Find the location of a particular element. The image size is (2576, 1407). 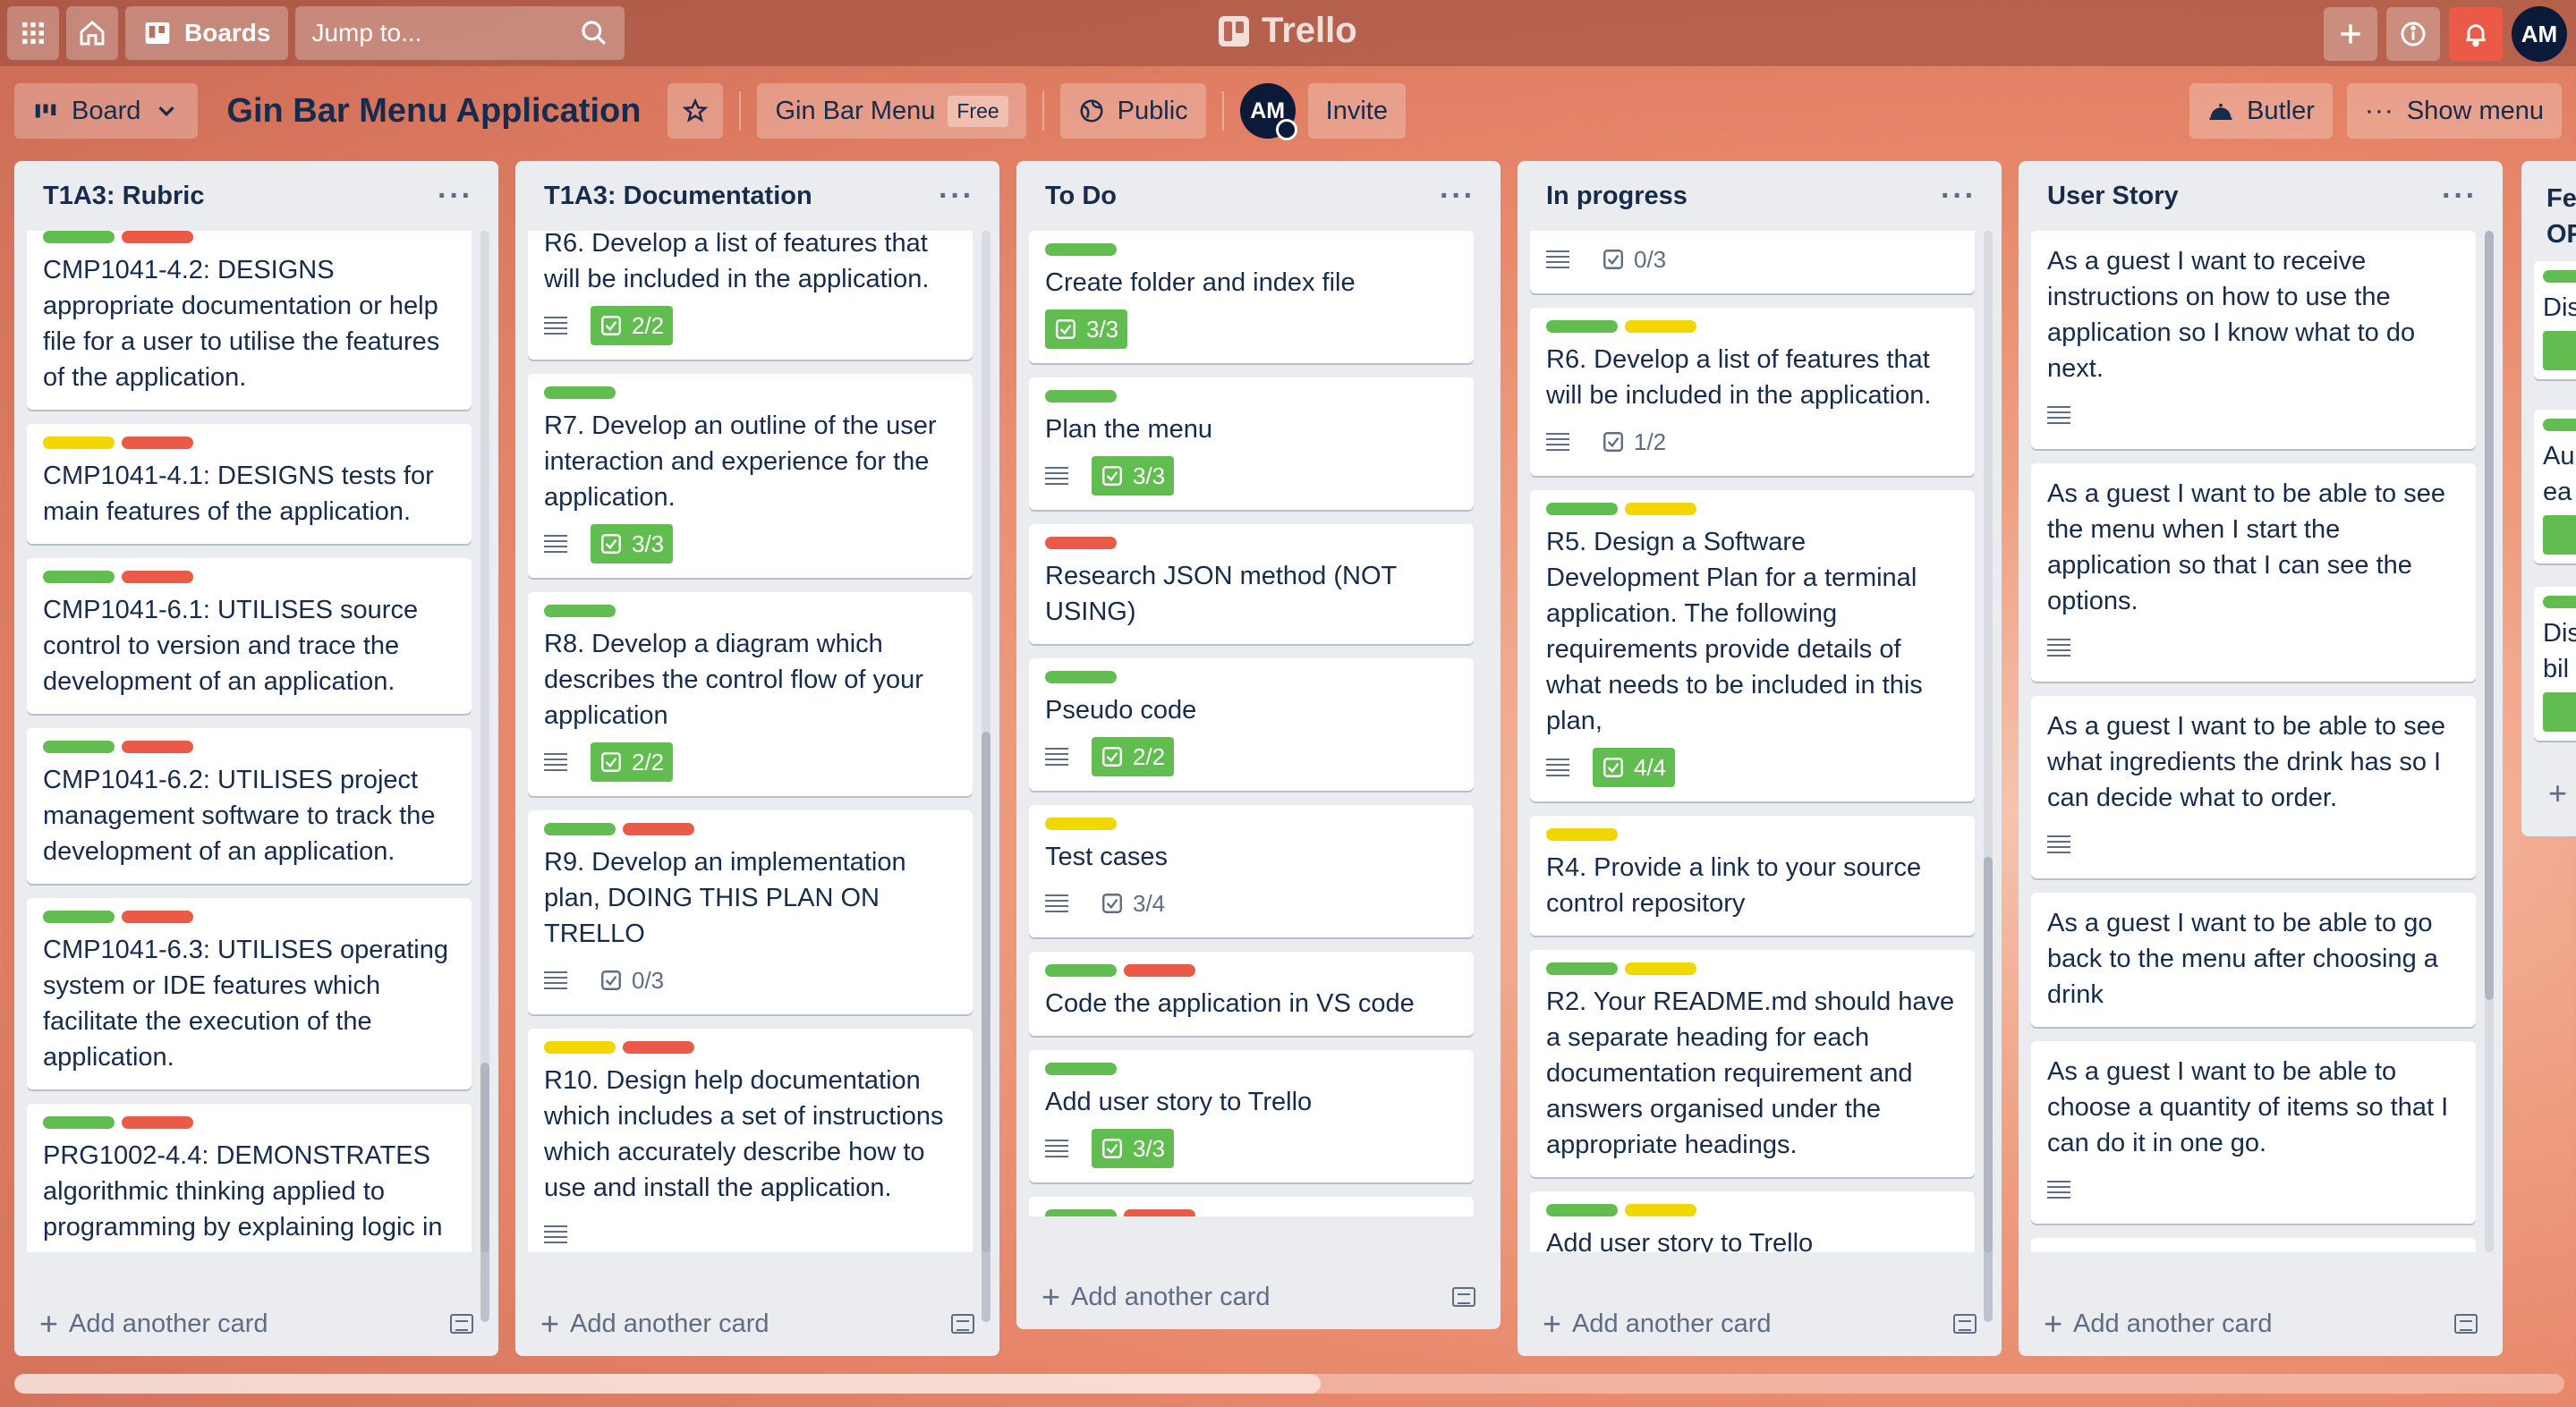

checklist-count: 4/4 is located at coordinates (1650, 767).